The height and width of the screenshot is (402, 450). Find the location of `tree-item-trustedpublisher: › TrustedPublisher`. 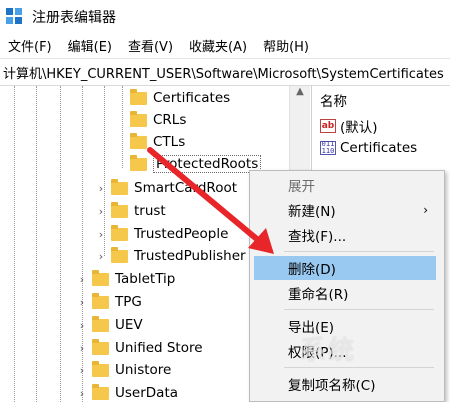

tree-item-trustedpublisher: › TrustedPublisher is located at coordinates (170, 256).